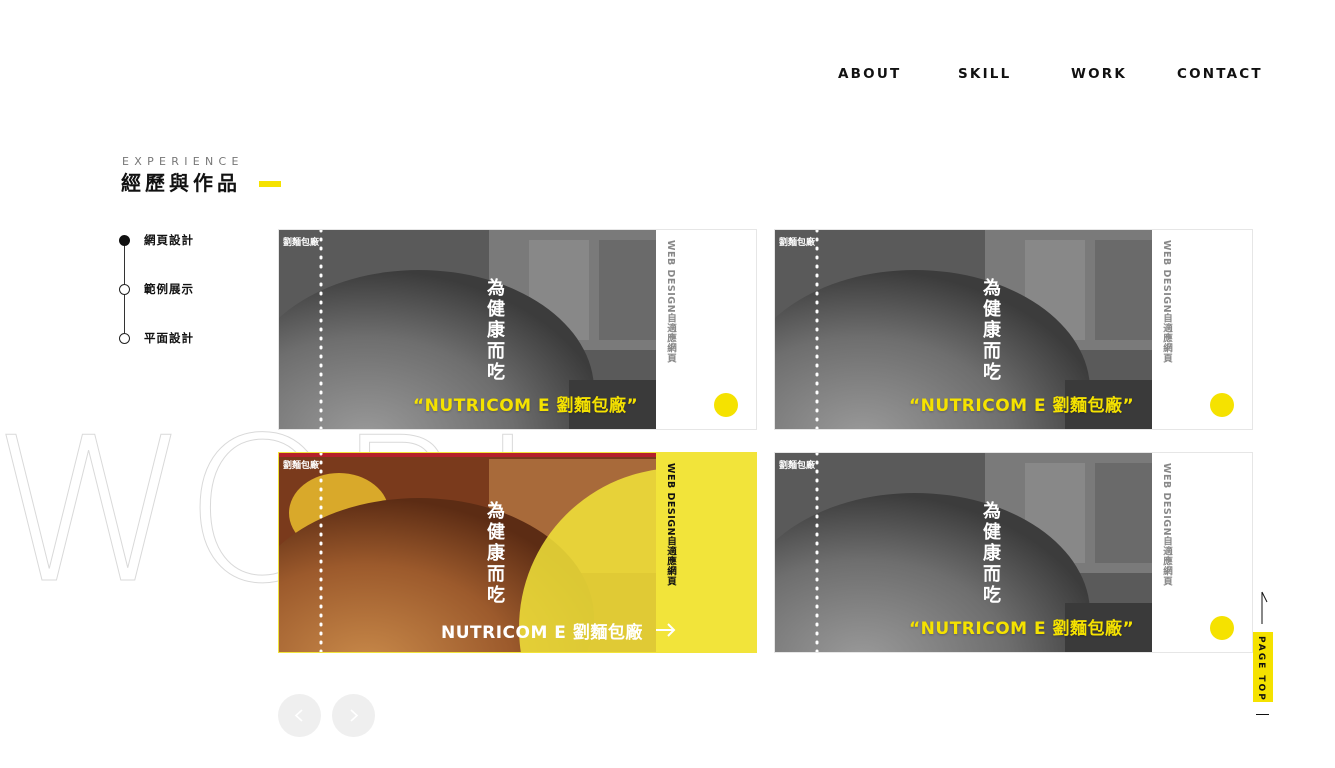 The image size is (1335, 768). What do you see at coordinates (984, 74) in the screenshot?
I see `nav-skill: SKILL` at bounding box center [984, 74].